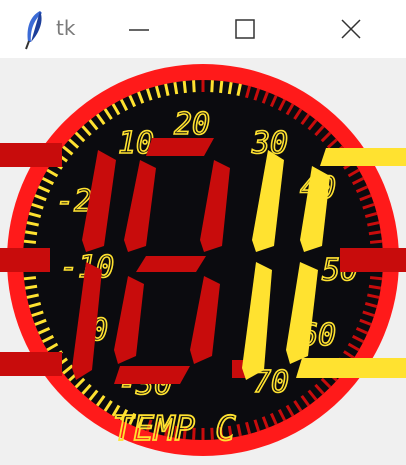 This screenshot has width=406, height=465. I want to click on minimize-button, so click(139, 29).